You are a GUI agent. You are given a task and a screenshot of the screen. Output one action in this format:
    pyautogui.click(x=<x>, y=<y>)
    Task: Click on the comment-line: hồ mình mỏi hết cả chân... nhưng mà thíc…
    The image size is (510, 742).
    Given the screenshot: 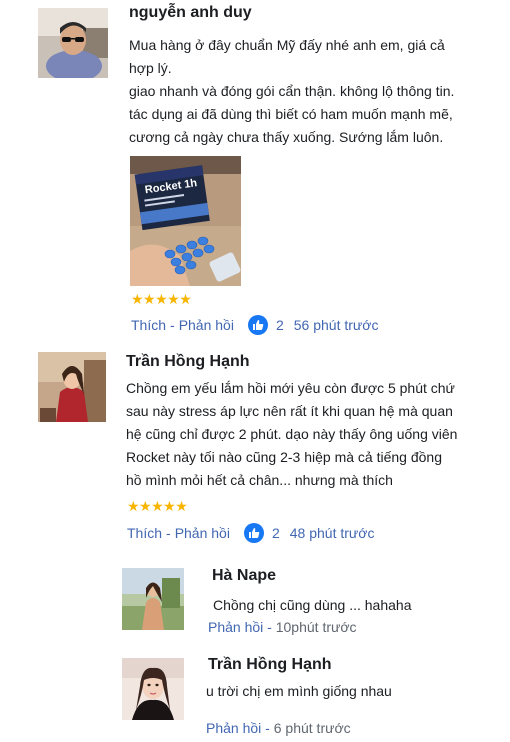 What is the action you would take?
    pyautogui.click(x=259, y=480)
    